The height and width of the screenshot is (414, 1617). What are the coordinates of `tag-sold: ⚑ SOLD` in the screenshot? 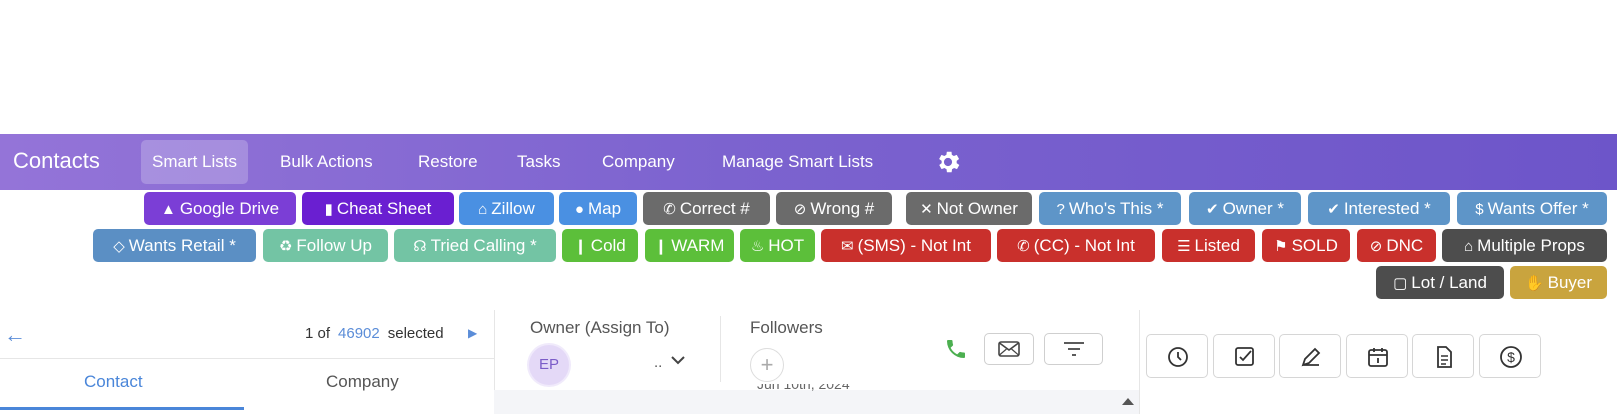 It's located at (1306, 245).